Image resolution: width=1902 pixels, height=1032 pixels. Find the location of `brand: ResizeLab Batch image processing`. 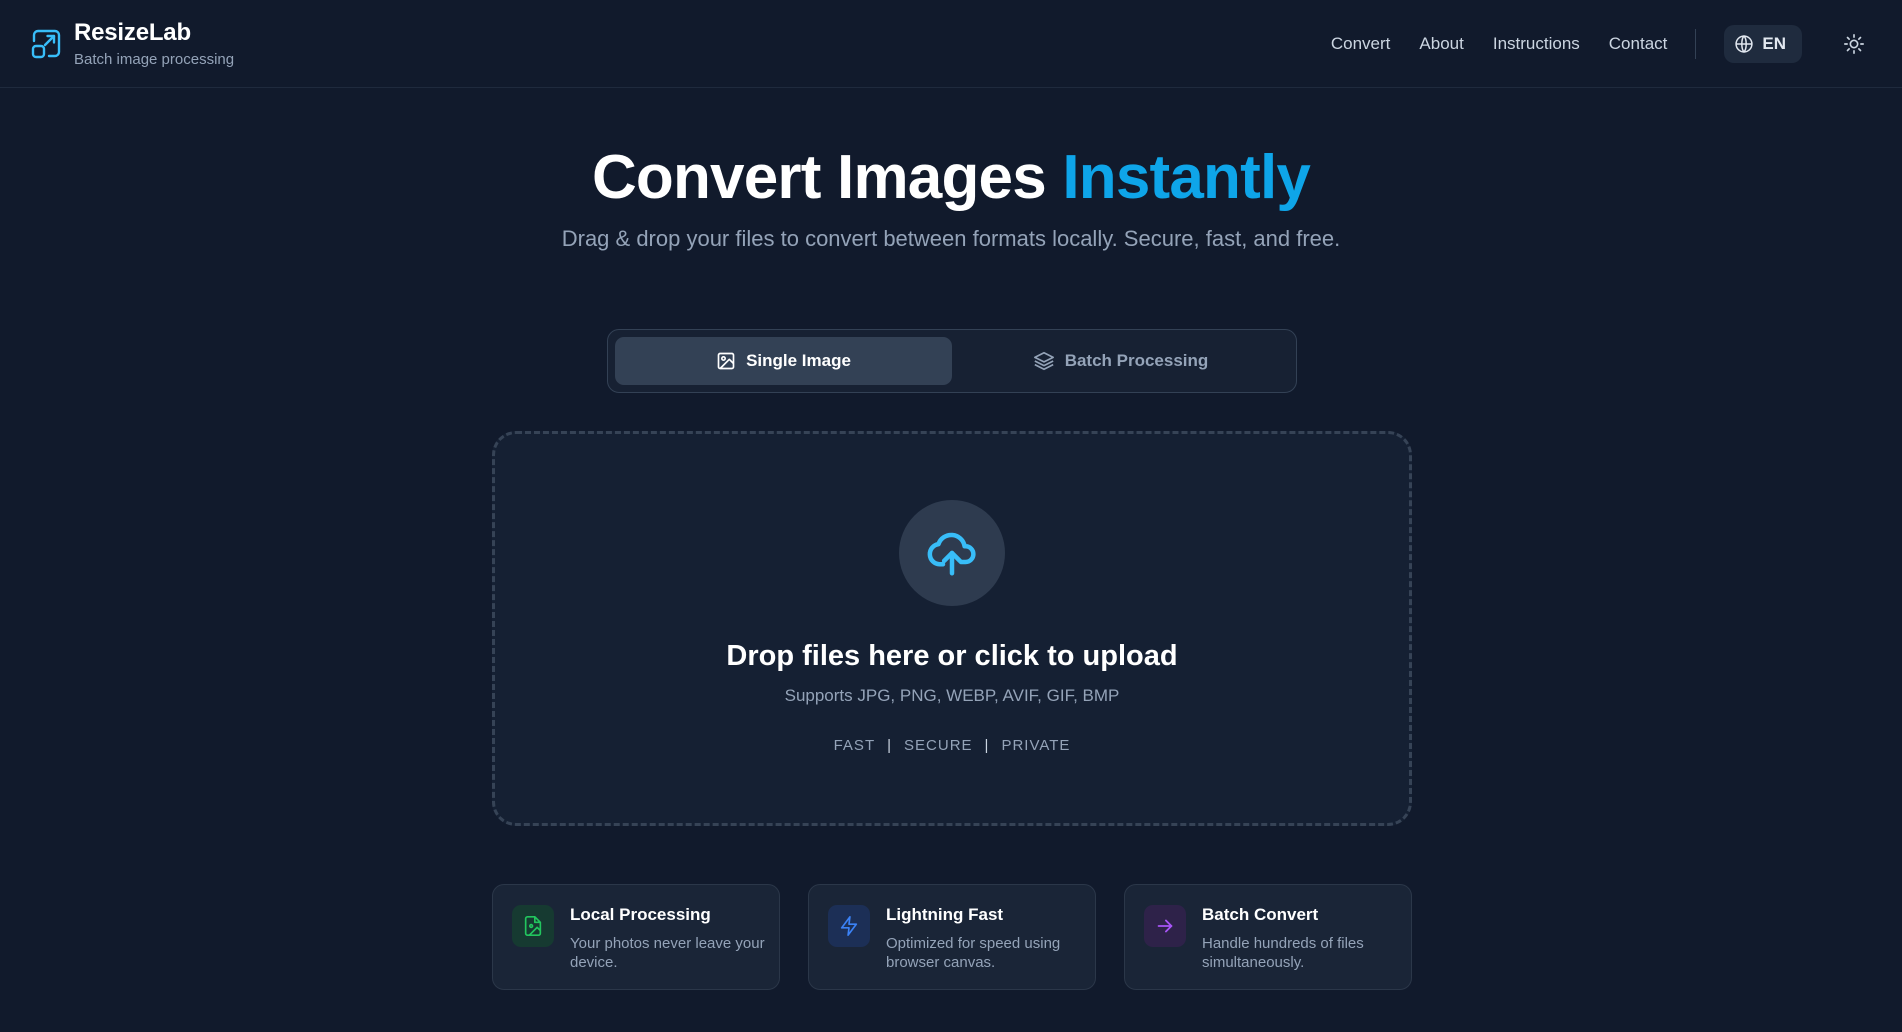

brand: ResizeLab Batch image processing is located at coordinates (131, 43).